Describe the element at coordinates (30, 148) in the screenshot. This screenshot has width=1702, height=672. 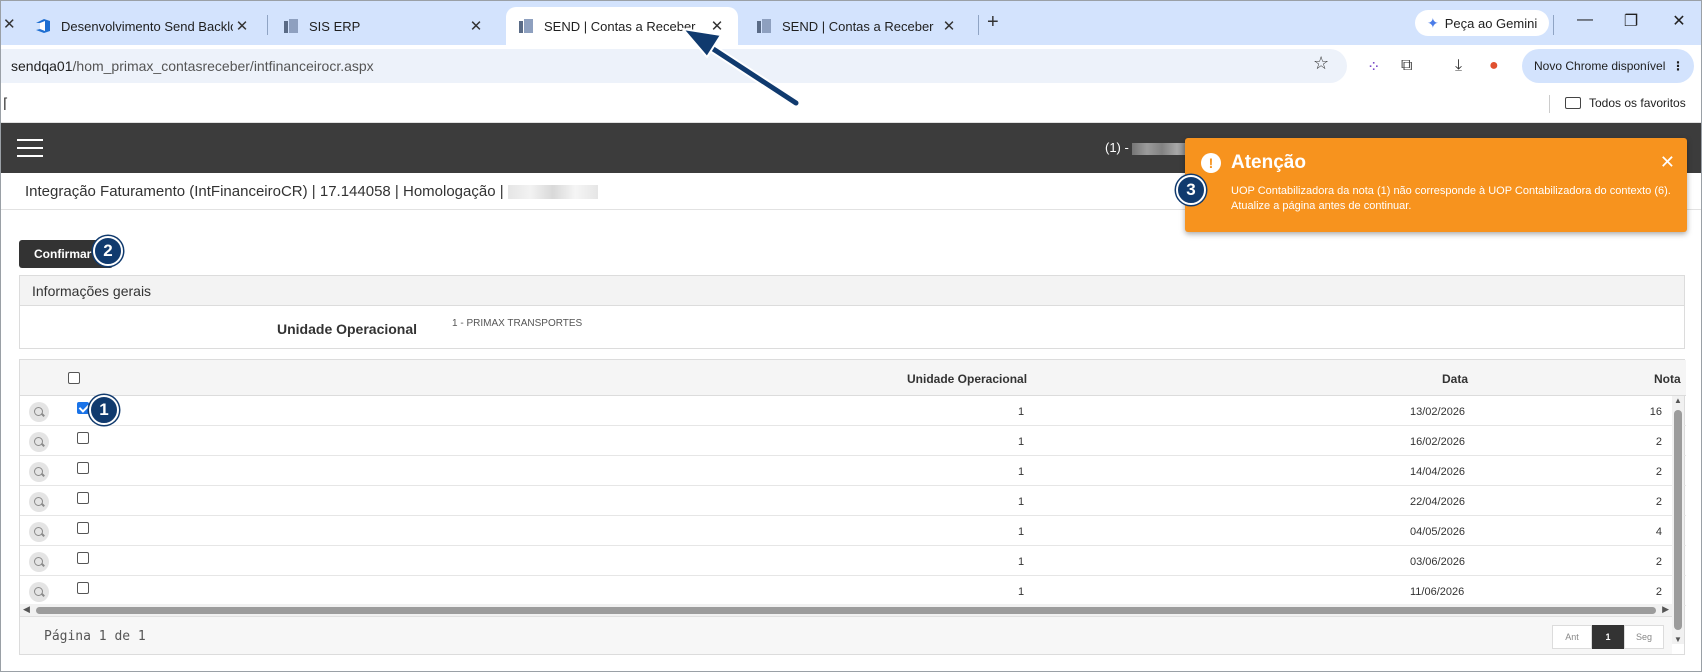
I see `hamburger-menu-icon` at that location.